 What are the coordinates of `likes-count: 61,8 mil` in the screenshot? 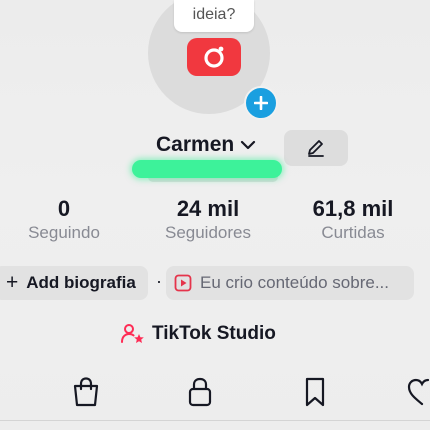 It's located at (353, 208).